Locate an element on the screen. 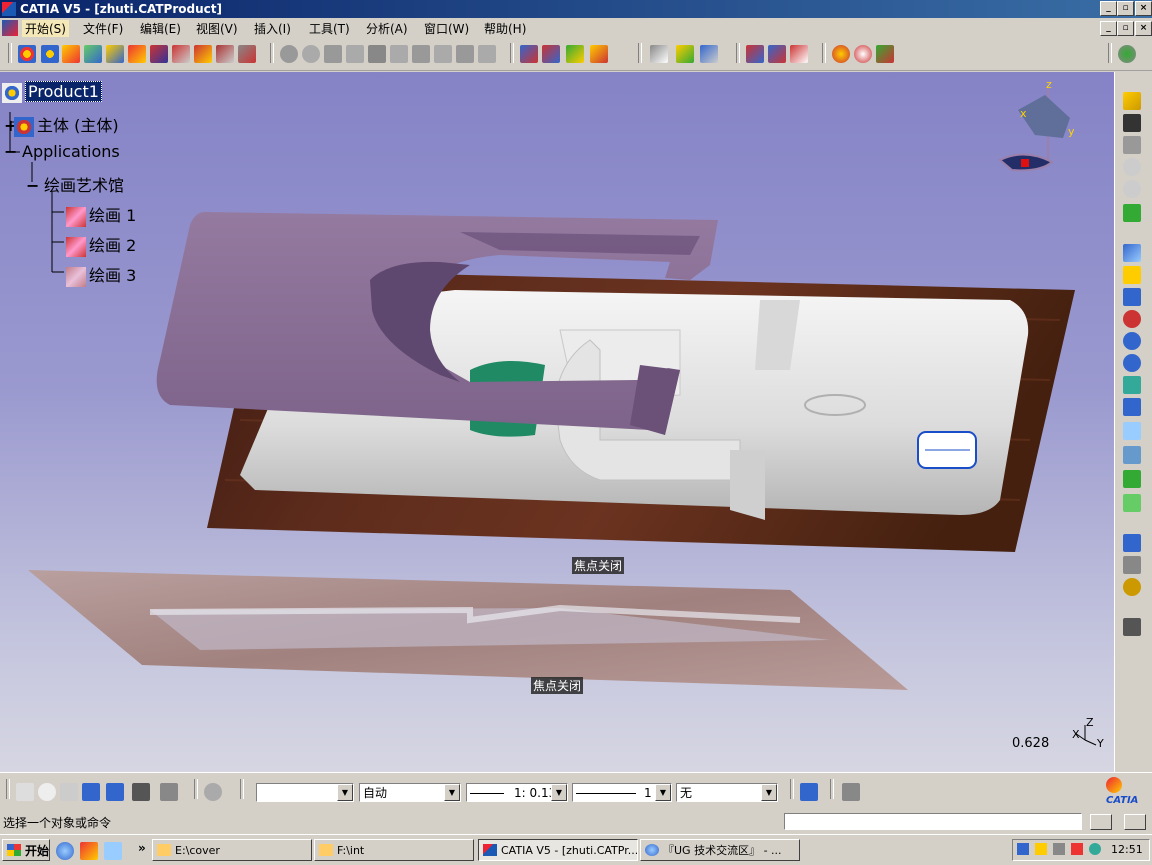  redo-icon is located at coordinates (1132, 189).